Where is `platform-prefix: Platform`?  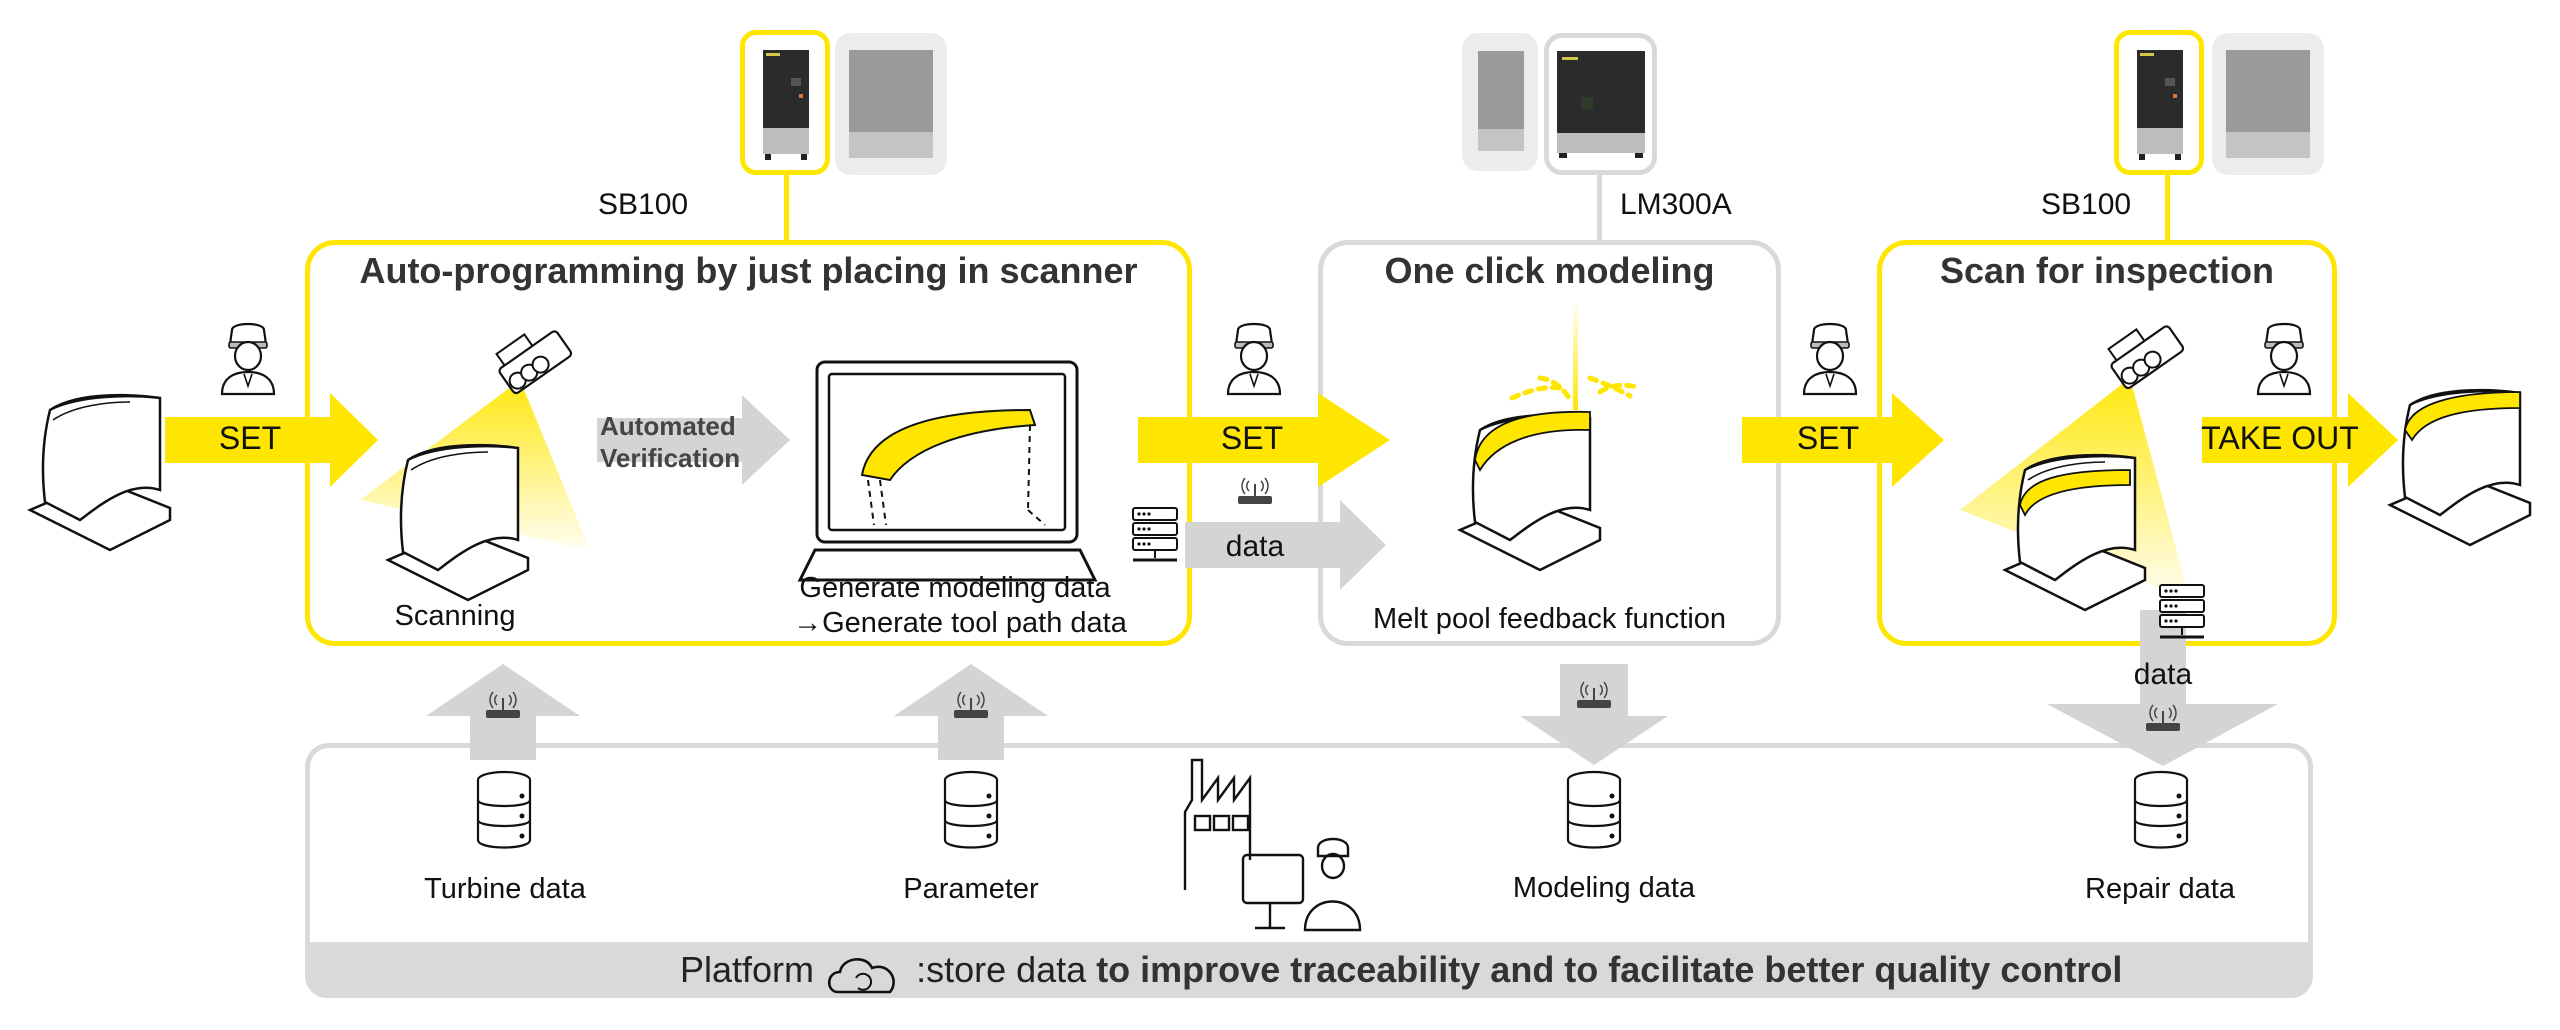 platform-prefix: Platform is located at coordinates (747, 969).